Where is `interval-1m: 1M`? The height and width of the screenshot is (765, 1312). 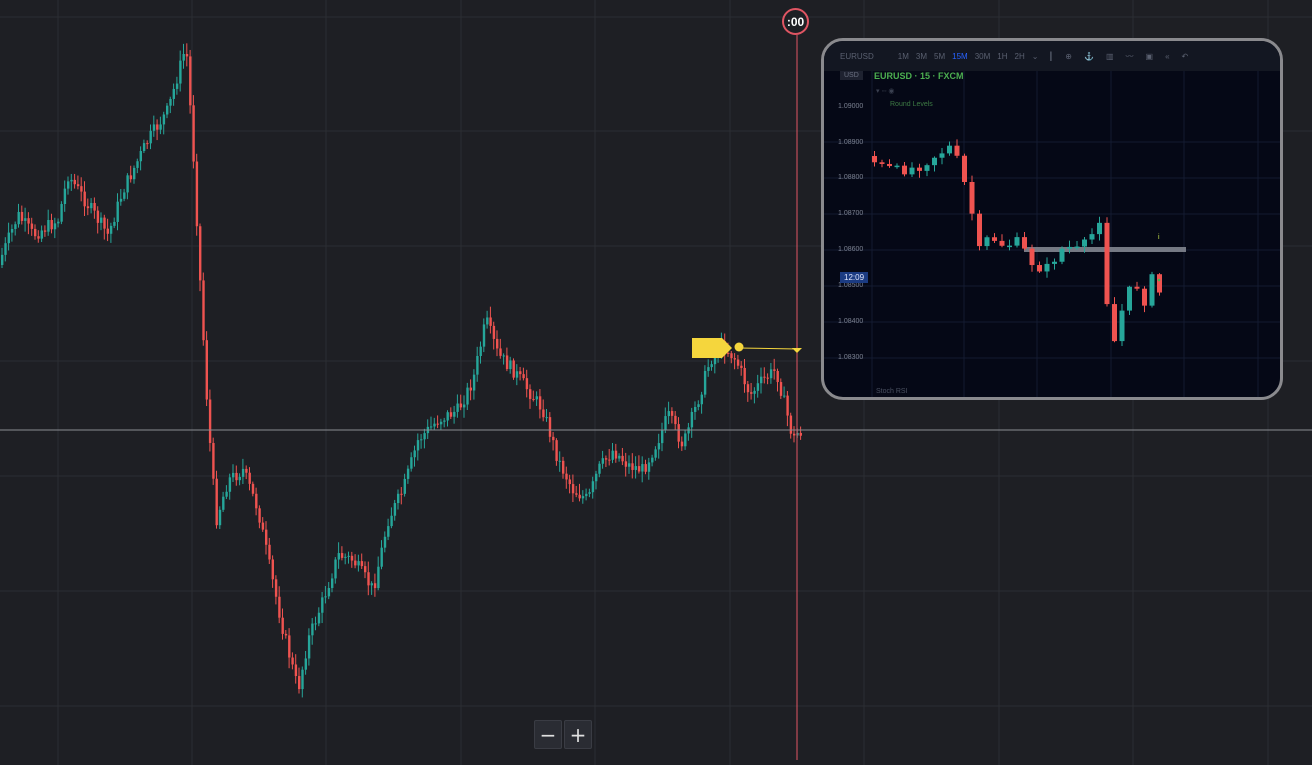 interval-1m: 1M is located at coordinates (903, 56).